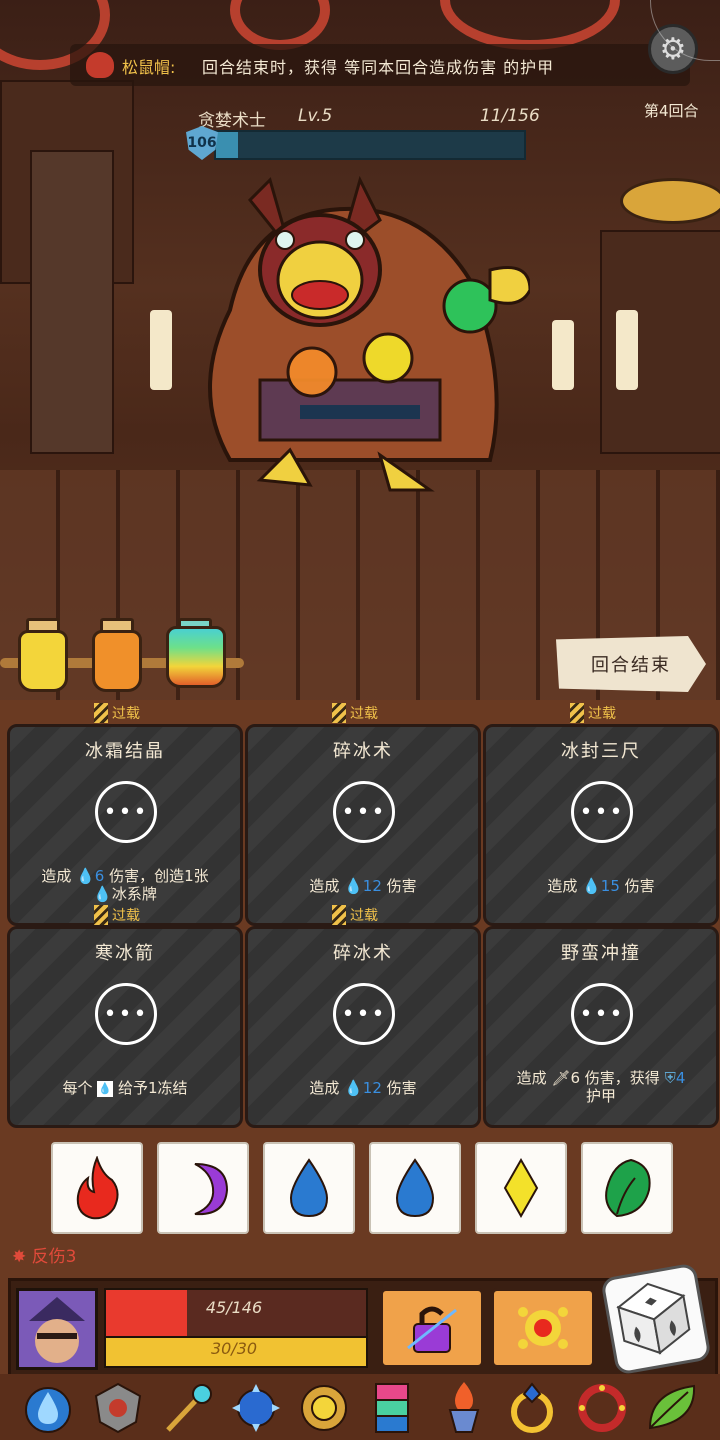 The width and height of the screenshot is (720, 1440). I want to click on fire-die, so click(97, 1188).